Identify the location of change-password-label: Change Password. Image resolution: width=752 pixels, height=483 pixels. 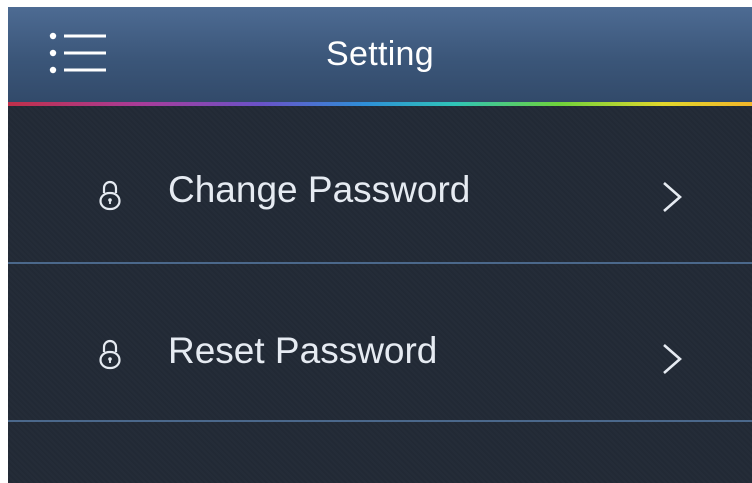
(319, 189).